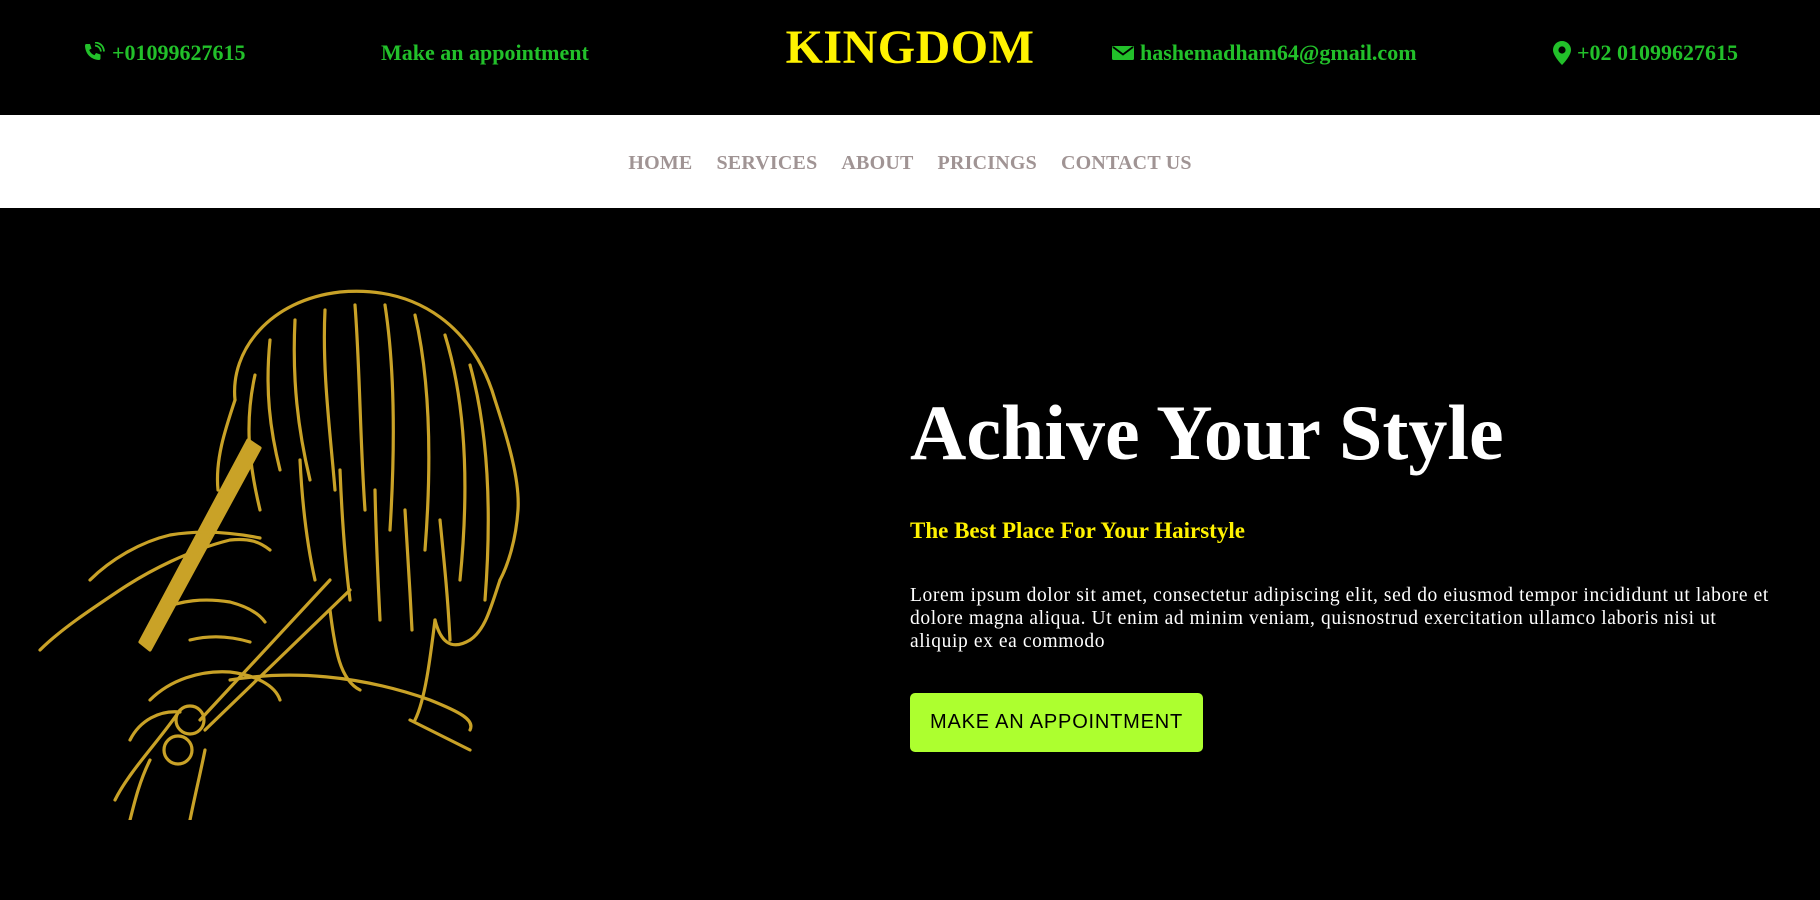 The width and height of the screenshot is (1820, 900). I want to click on nav-item-home: HOME, so click(660, 161).